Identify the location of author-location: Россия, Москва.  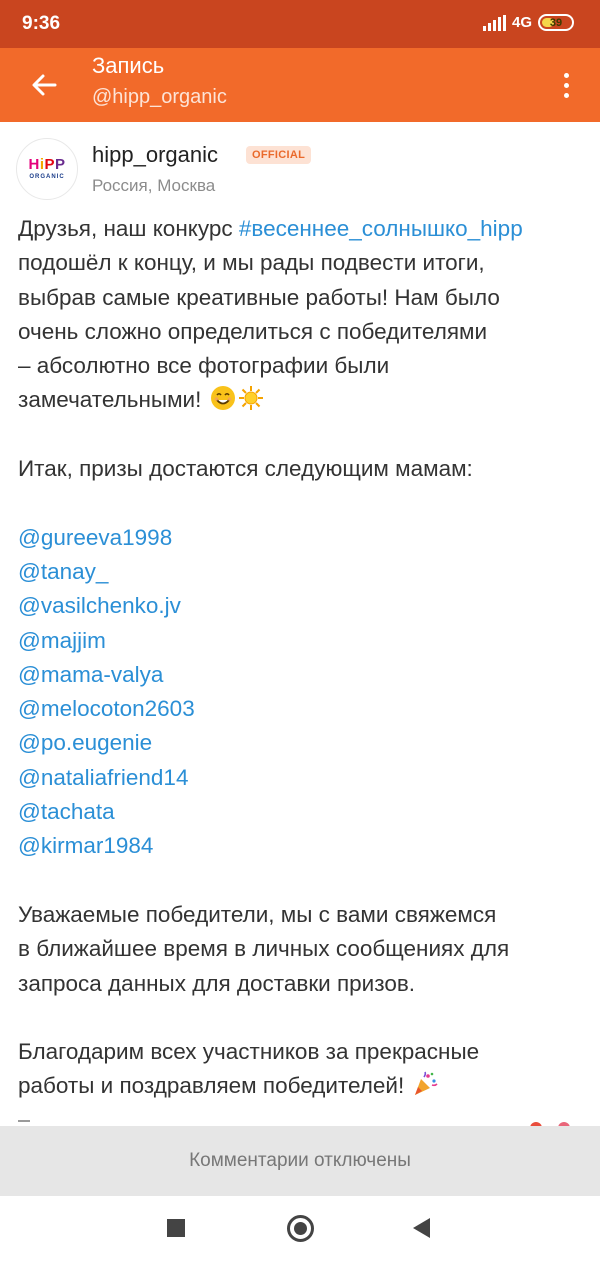
(154, 185).